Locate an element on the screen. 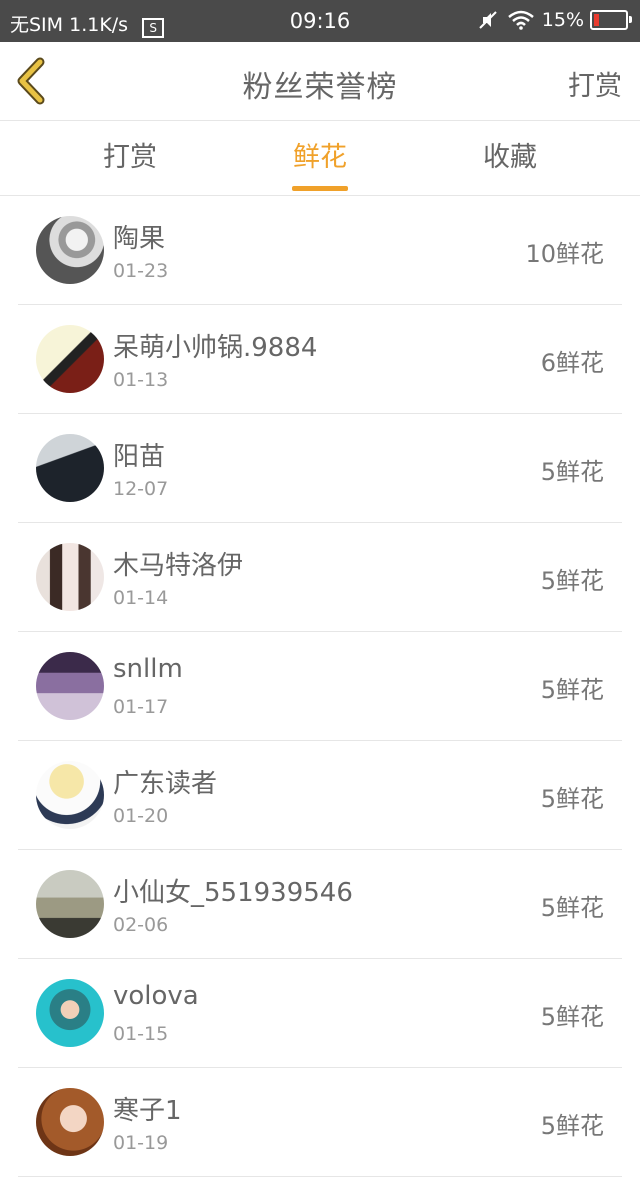 The width and height of the screenshot is (640, 1177). fan-date: 01-14 is located at coordinates (141, 598).